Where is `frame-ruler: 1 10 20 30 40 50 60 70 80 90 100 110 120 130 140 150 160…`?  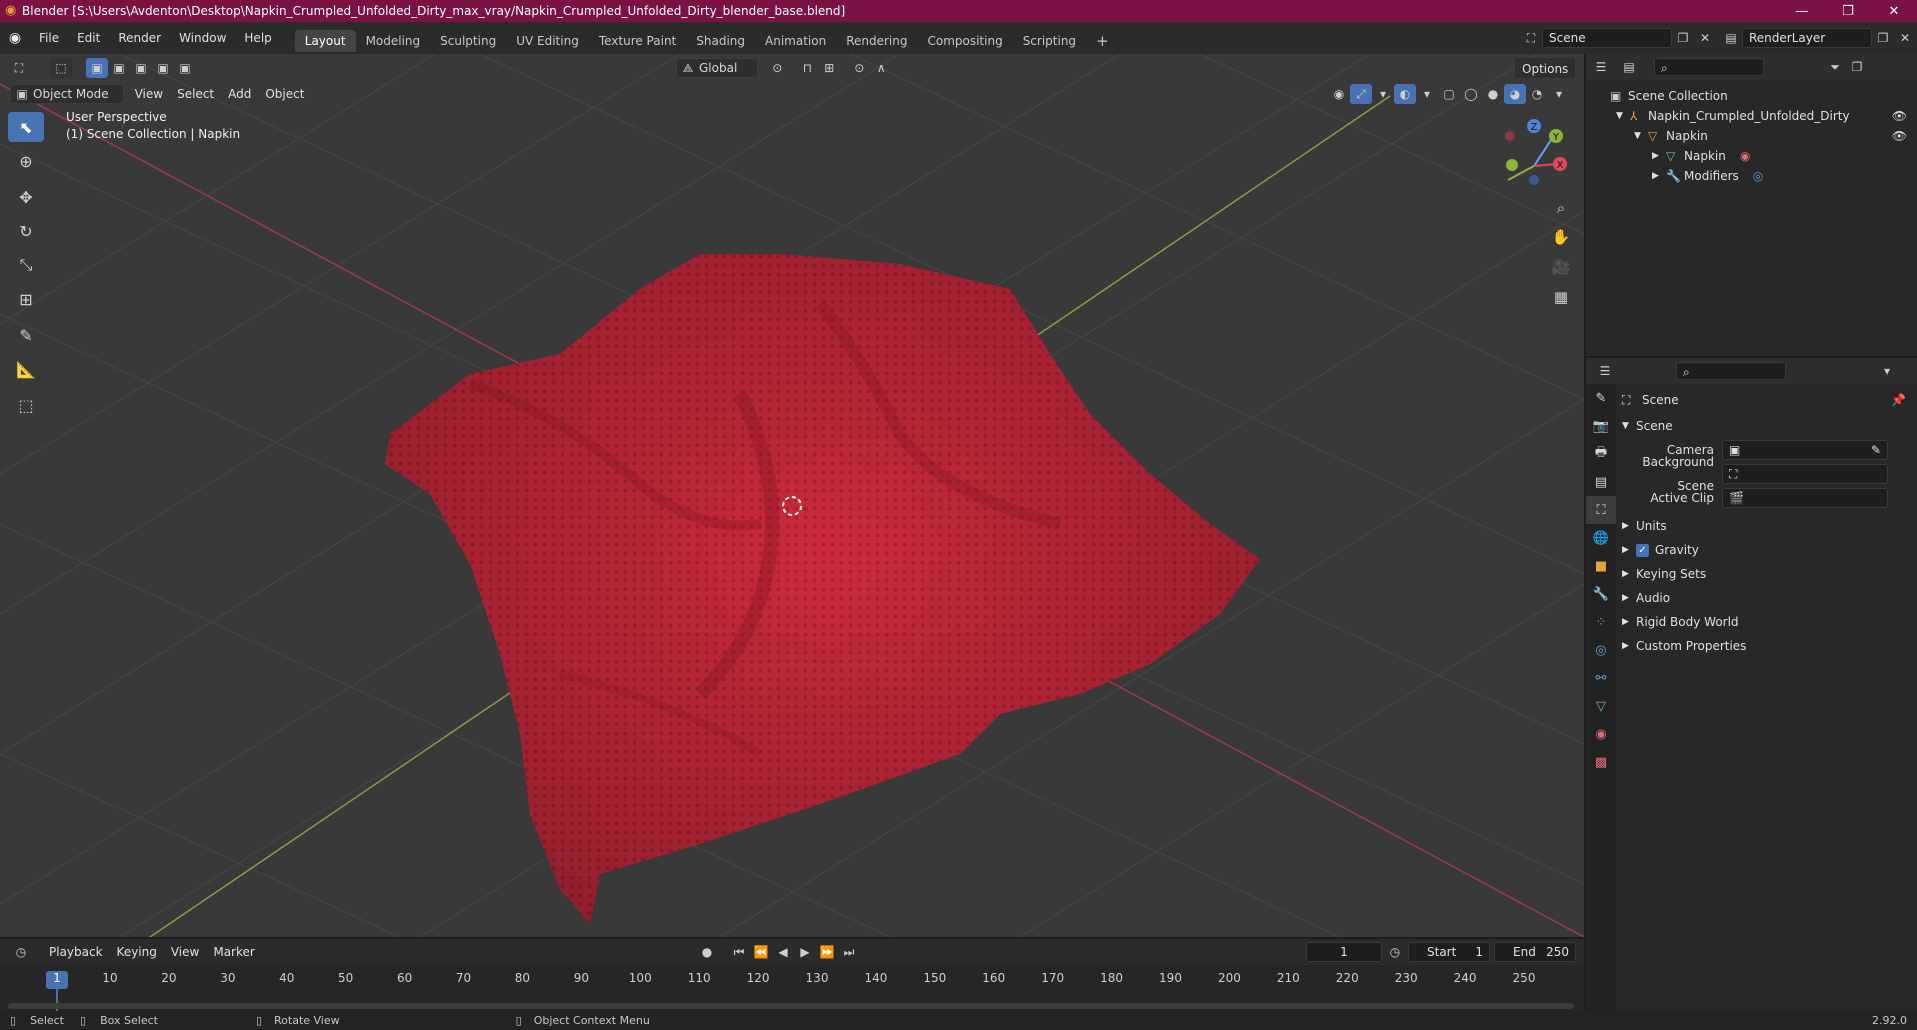
frame-ruler: 1 10 20 30 40 50 60 70 80 90 100 110 120 130 140 150 160… is located at coordinates (792, 988).